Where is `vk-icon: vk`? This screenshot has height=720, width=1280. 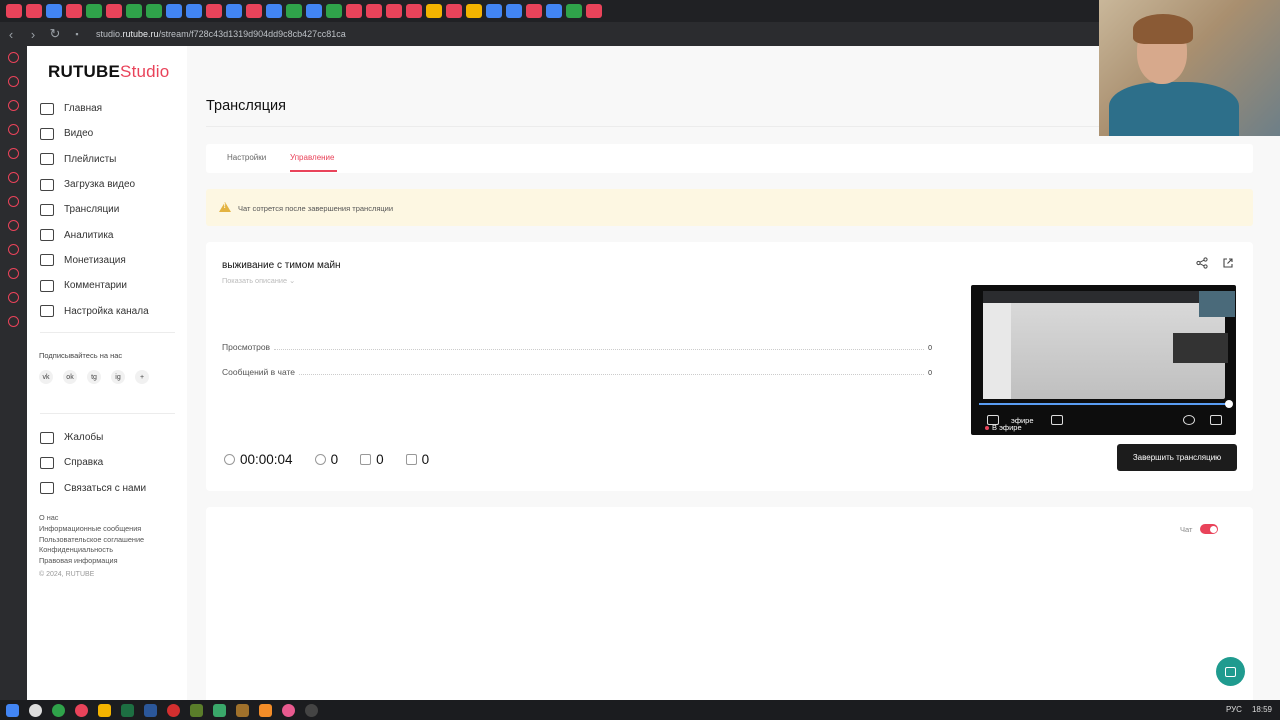
vk-icon: vk is located at coordinates (46, 377).